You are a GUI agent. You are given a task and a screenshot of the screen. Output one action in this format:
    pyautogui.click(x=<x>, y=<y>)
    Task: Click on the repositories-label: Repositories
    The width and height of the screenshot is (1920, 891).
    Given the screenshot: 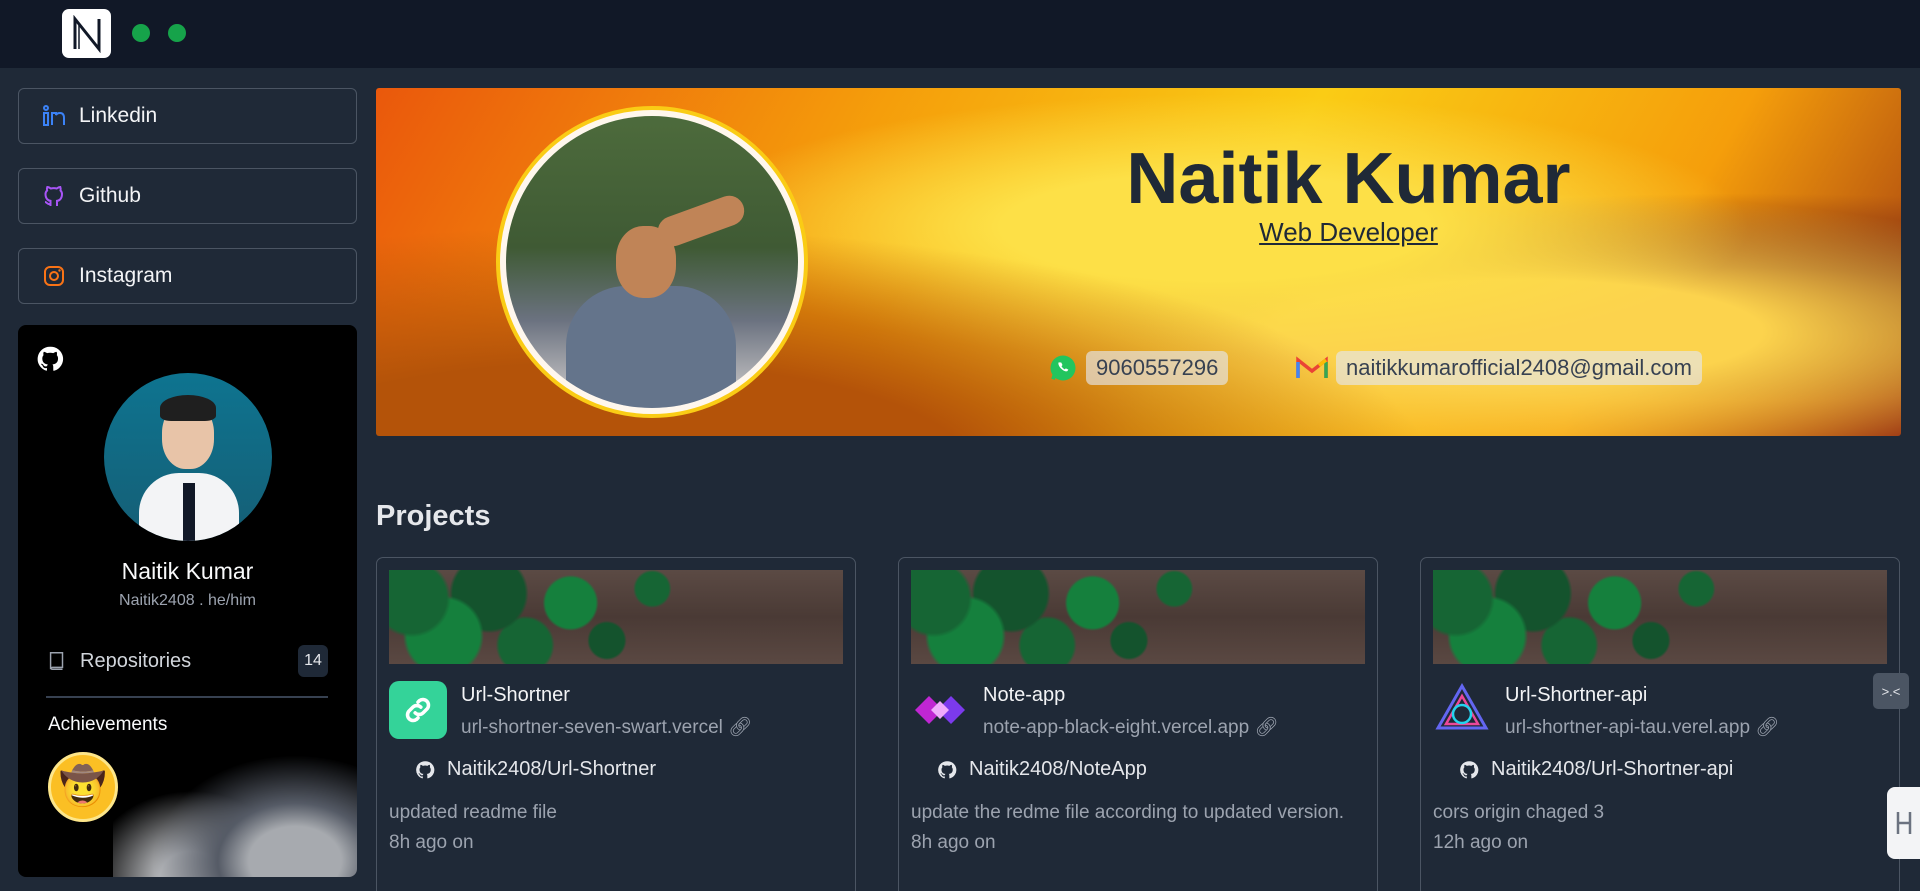 What is the action you would take?
    pyautogui.click(x=136, y=660)
    